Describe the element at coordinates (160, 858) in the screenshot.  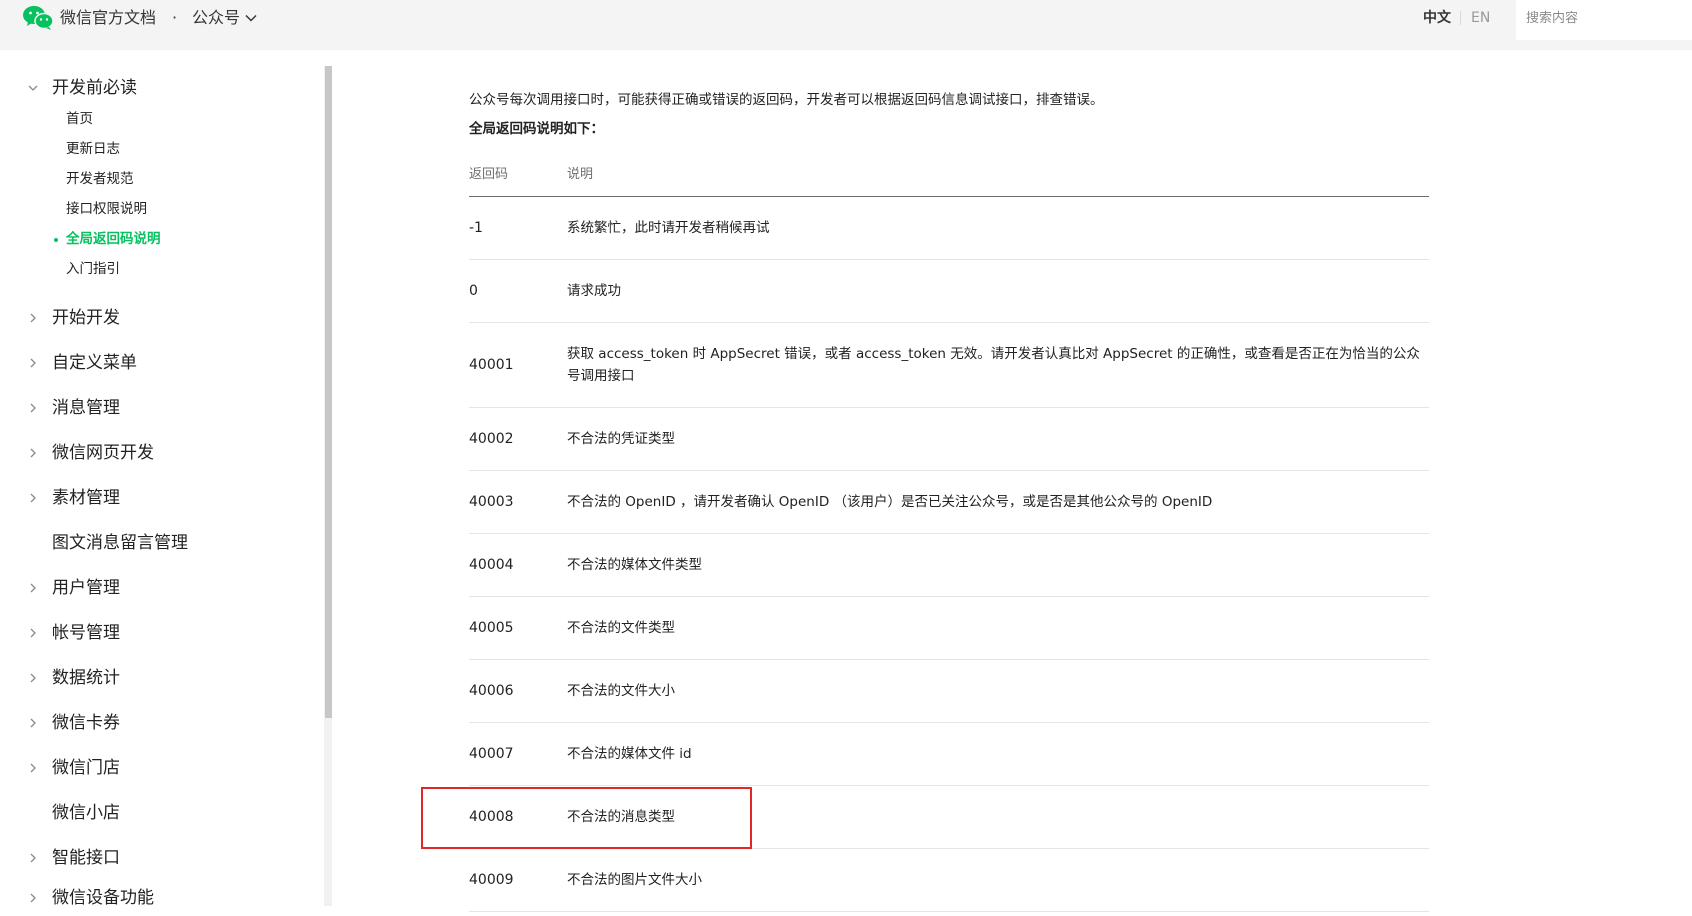
I see `sidebar-section-smart-api: 智能接口` at that location.